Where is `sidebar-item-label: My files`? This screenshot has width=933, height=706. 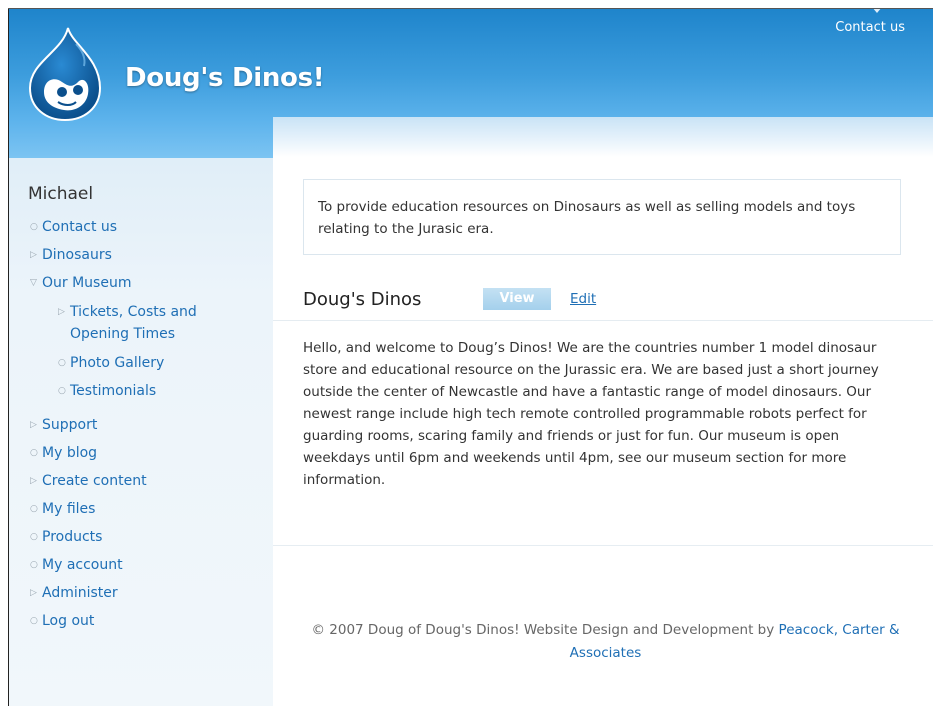
sidebar-item-label: My files is located at coordinates (68, 509).